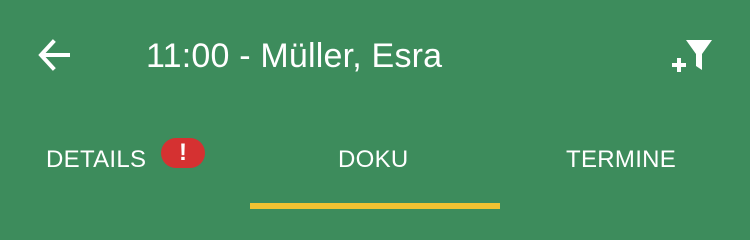 The height and width of the screenshot is (240, 750). I want to click on filter-add-icon, so click(692, 56).